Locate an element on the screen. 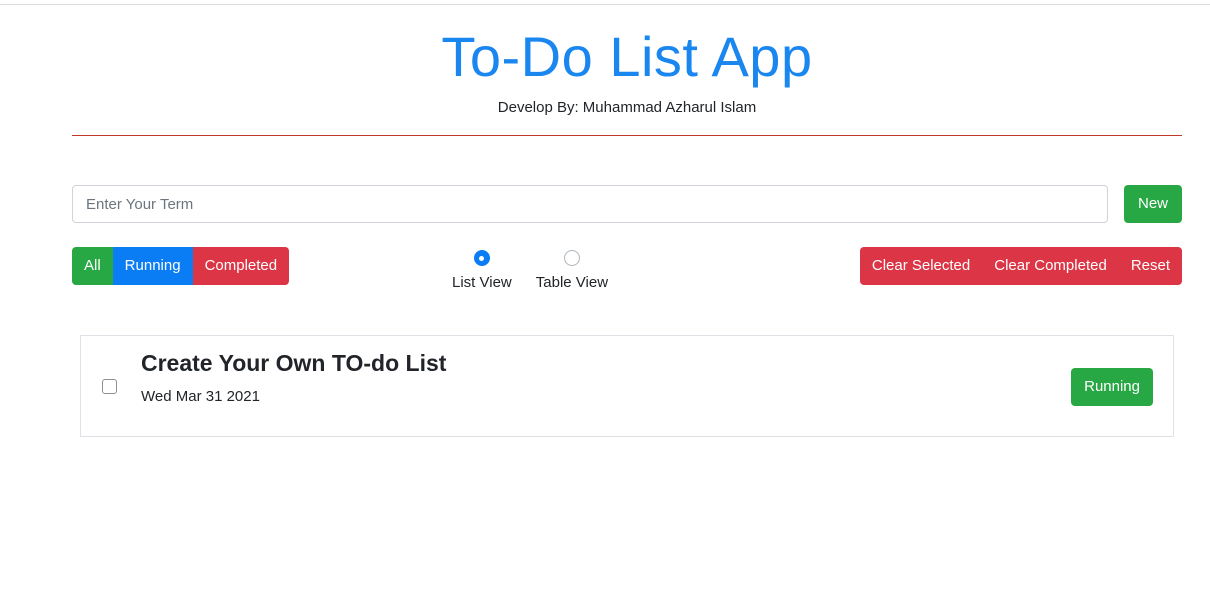  new-button: New is located at coordinates (1153, 204).